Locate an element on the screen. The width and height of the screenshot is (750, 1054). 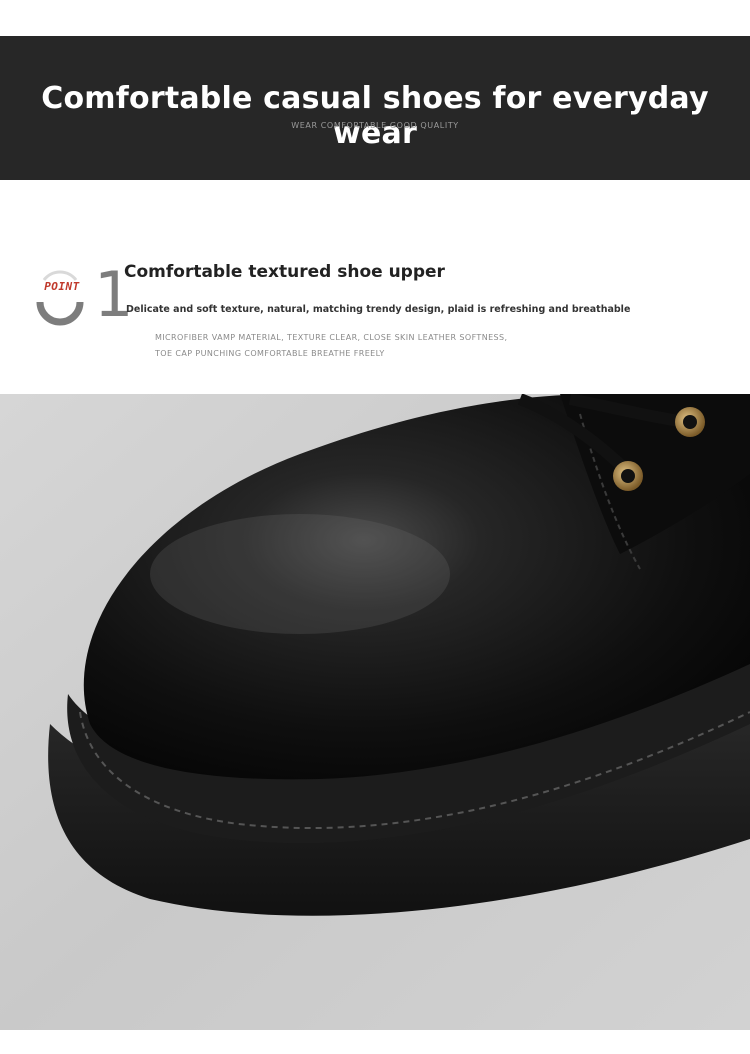
point-label: POINT is located at coordinates (62, 286).